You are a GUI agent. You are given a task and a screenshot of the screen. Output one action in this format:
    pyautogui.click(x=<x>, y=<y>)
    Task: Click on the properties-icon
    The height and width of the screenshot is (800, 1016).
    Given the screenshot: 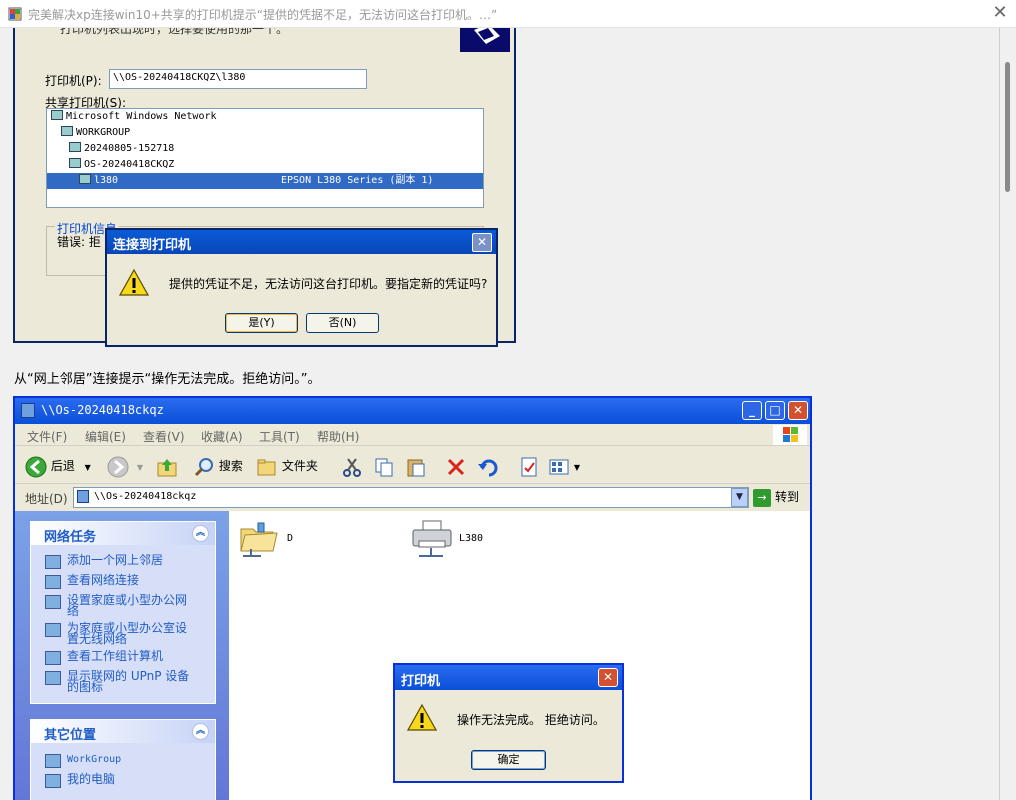 What is the action you would take?
    pyautogui.click(x=529, y=466)
    